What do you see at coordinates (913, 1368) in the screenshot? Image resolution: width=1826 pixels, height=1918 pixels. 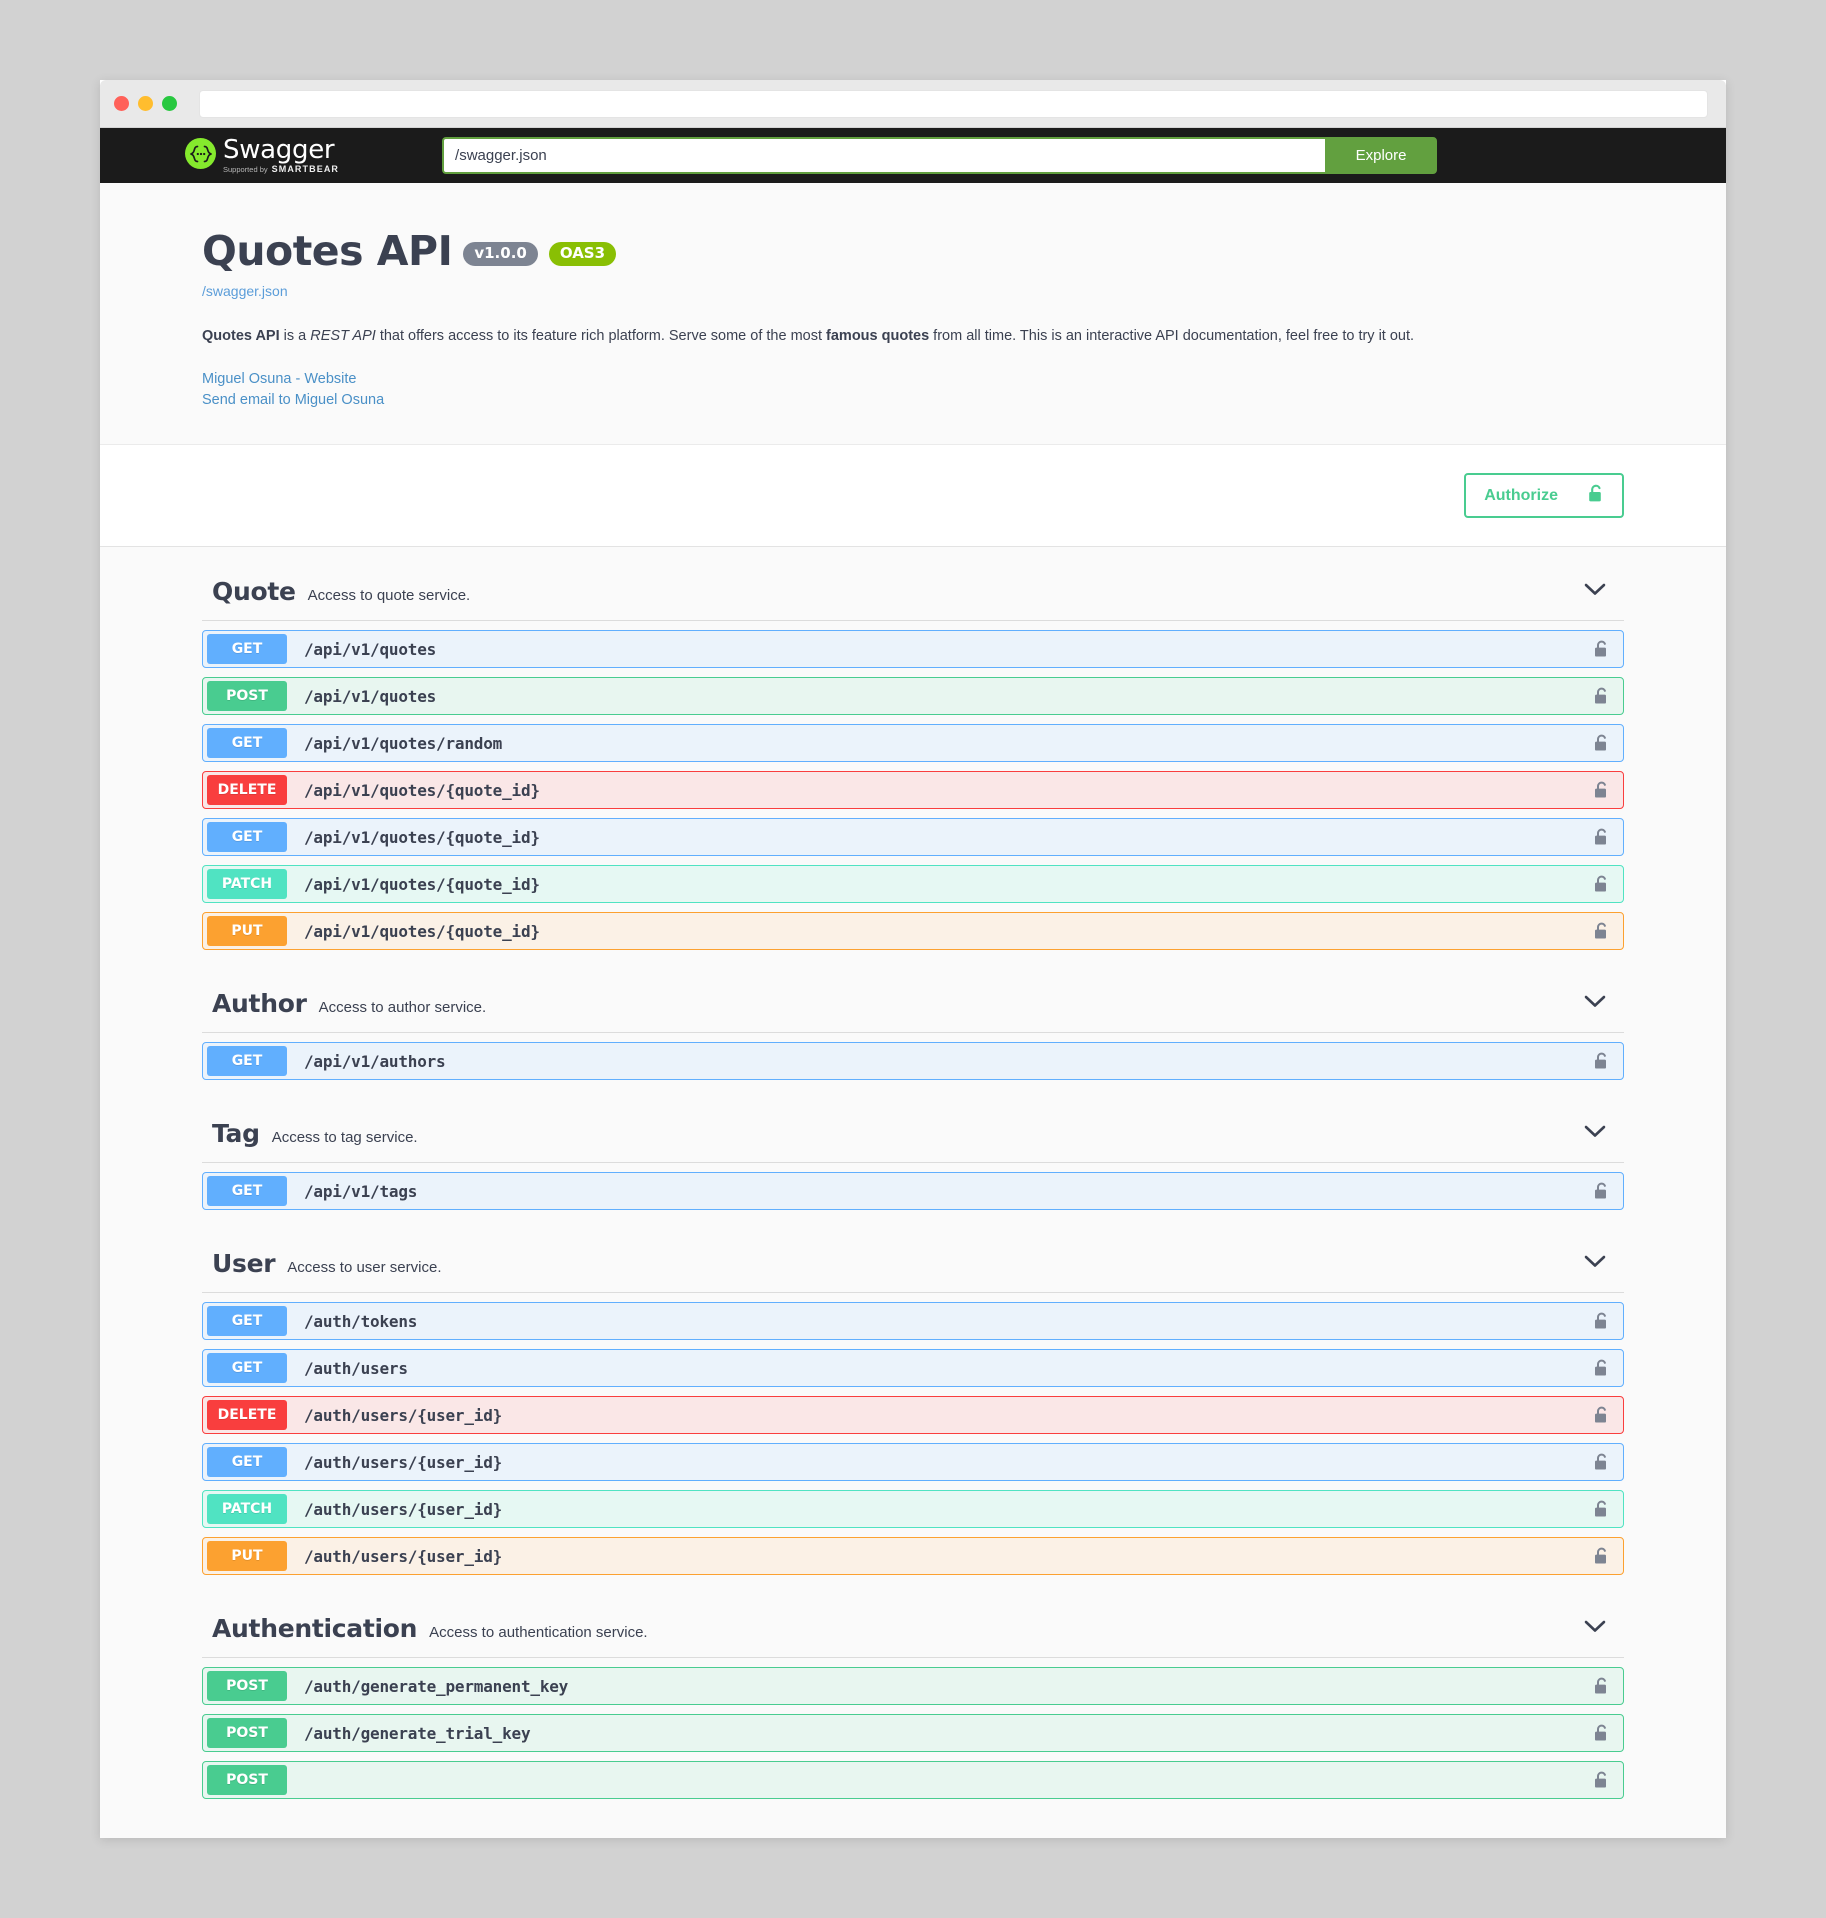 I see `operation-row: GET/auth/users` at bounding box center [913, 1368].